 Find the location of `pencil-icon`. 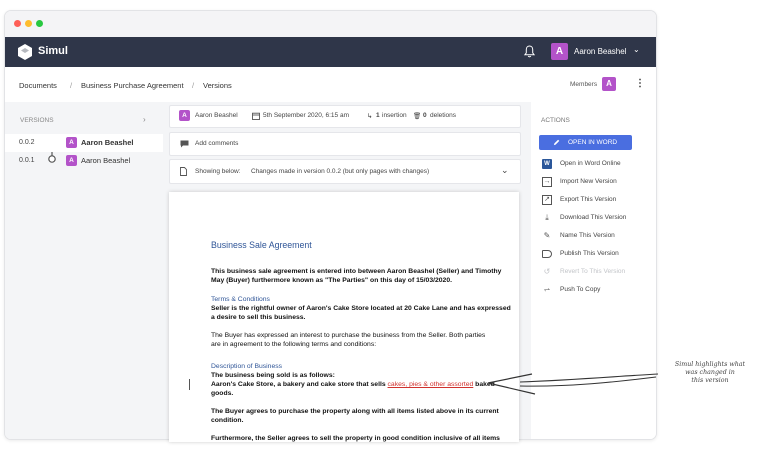

pencil-icon is located at coordinates (556, 142).